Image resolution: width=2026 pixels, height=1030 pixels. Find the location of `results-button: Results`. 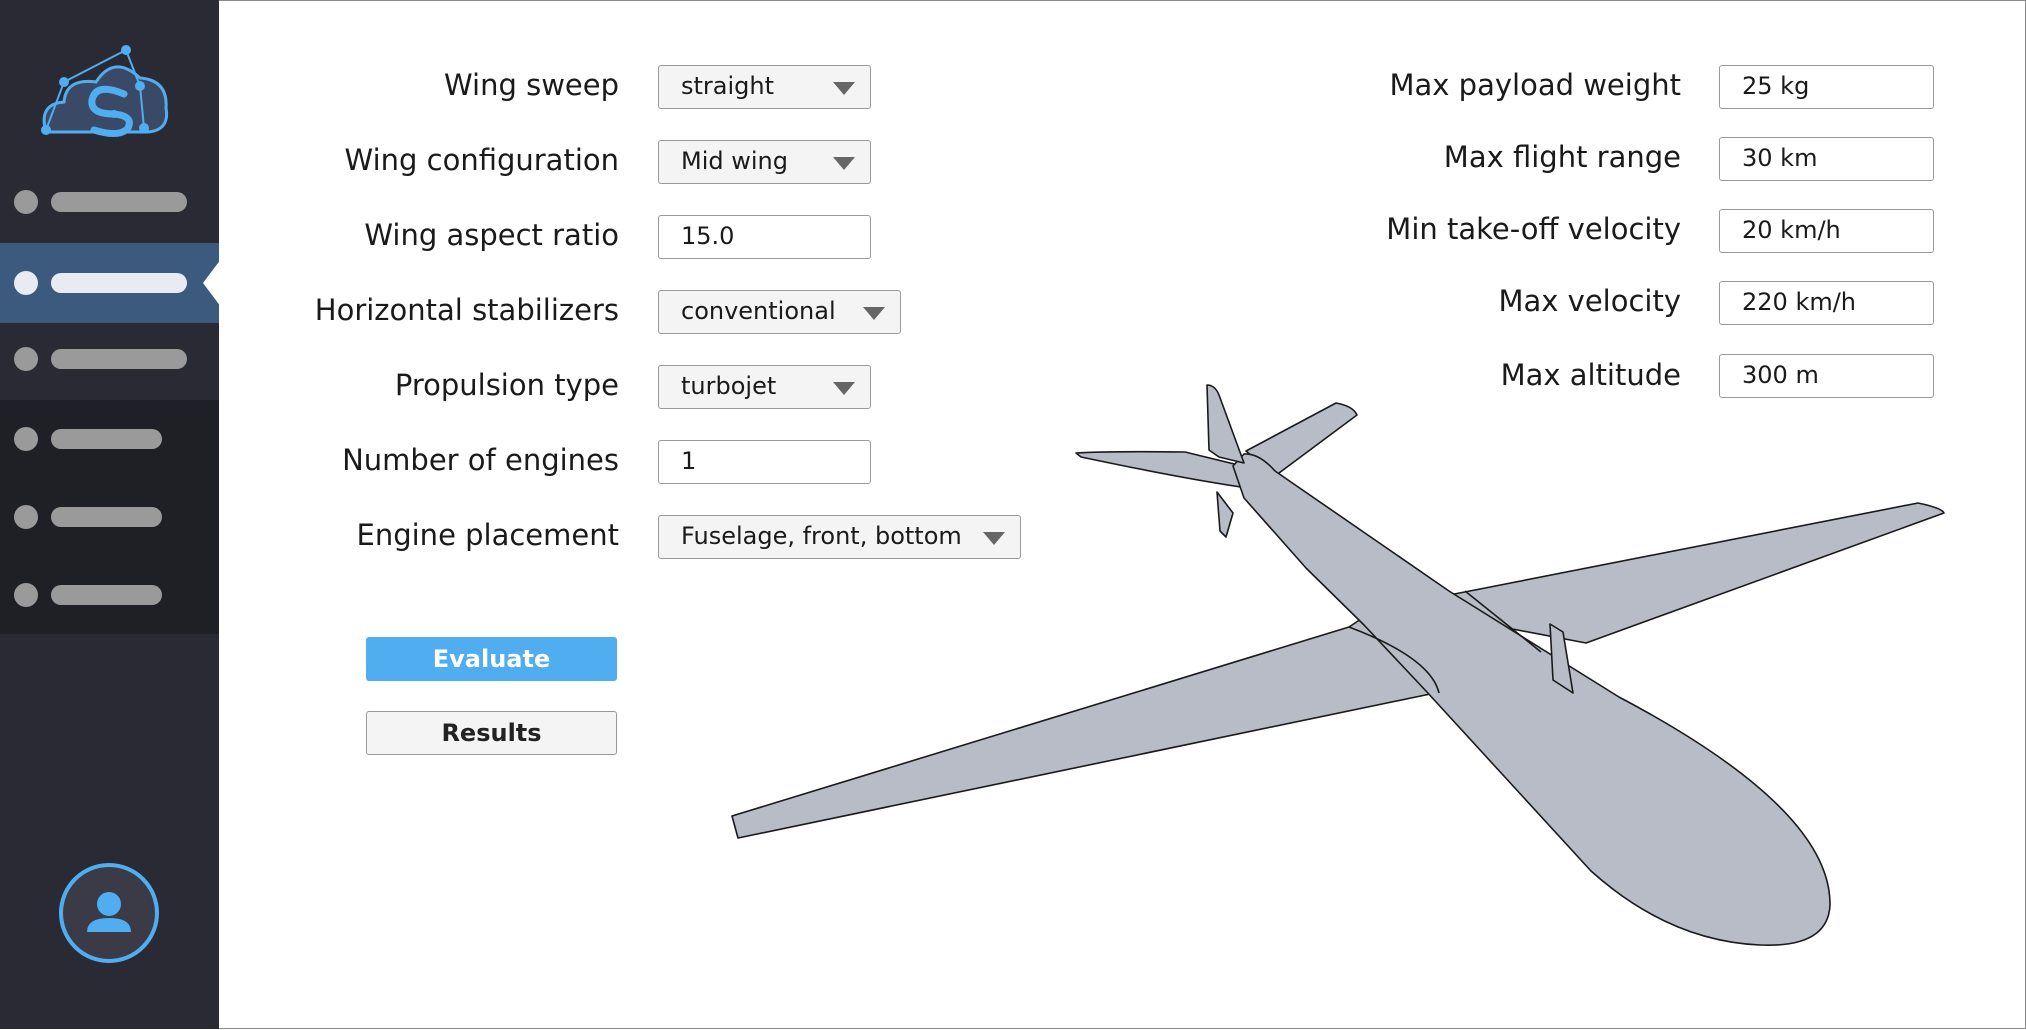

results-button: Results is located at coordinates (491, 733).